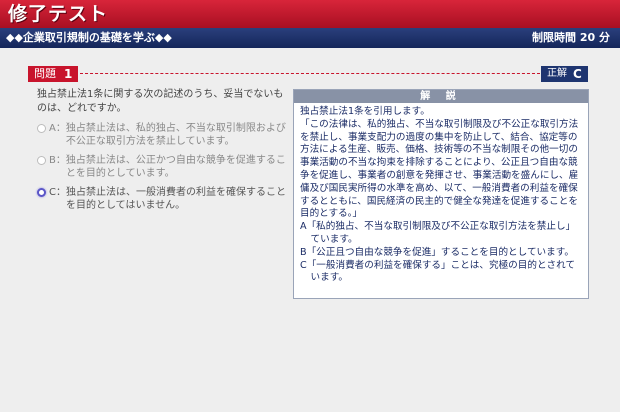  I want to click on correct-answer-value: C, so click(577, 74).